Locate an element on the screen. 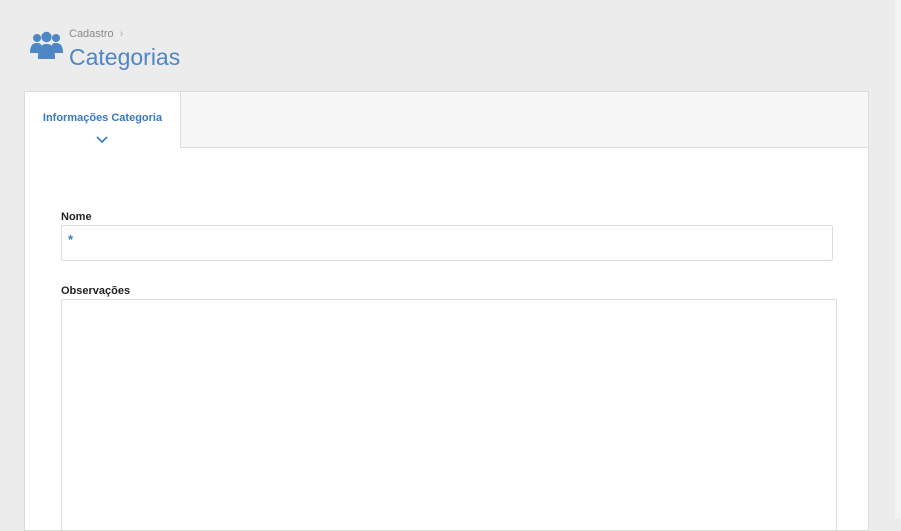 The image size is (901, 531). tab-informacoes-categoria: Informações Categoria is located at coordinates (103, 120).